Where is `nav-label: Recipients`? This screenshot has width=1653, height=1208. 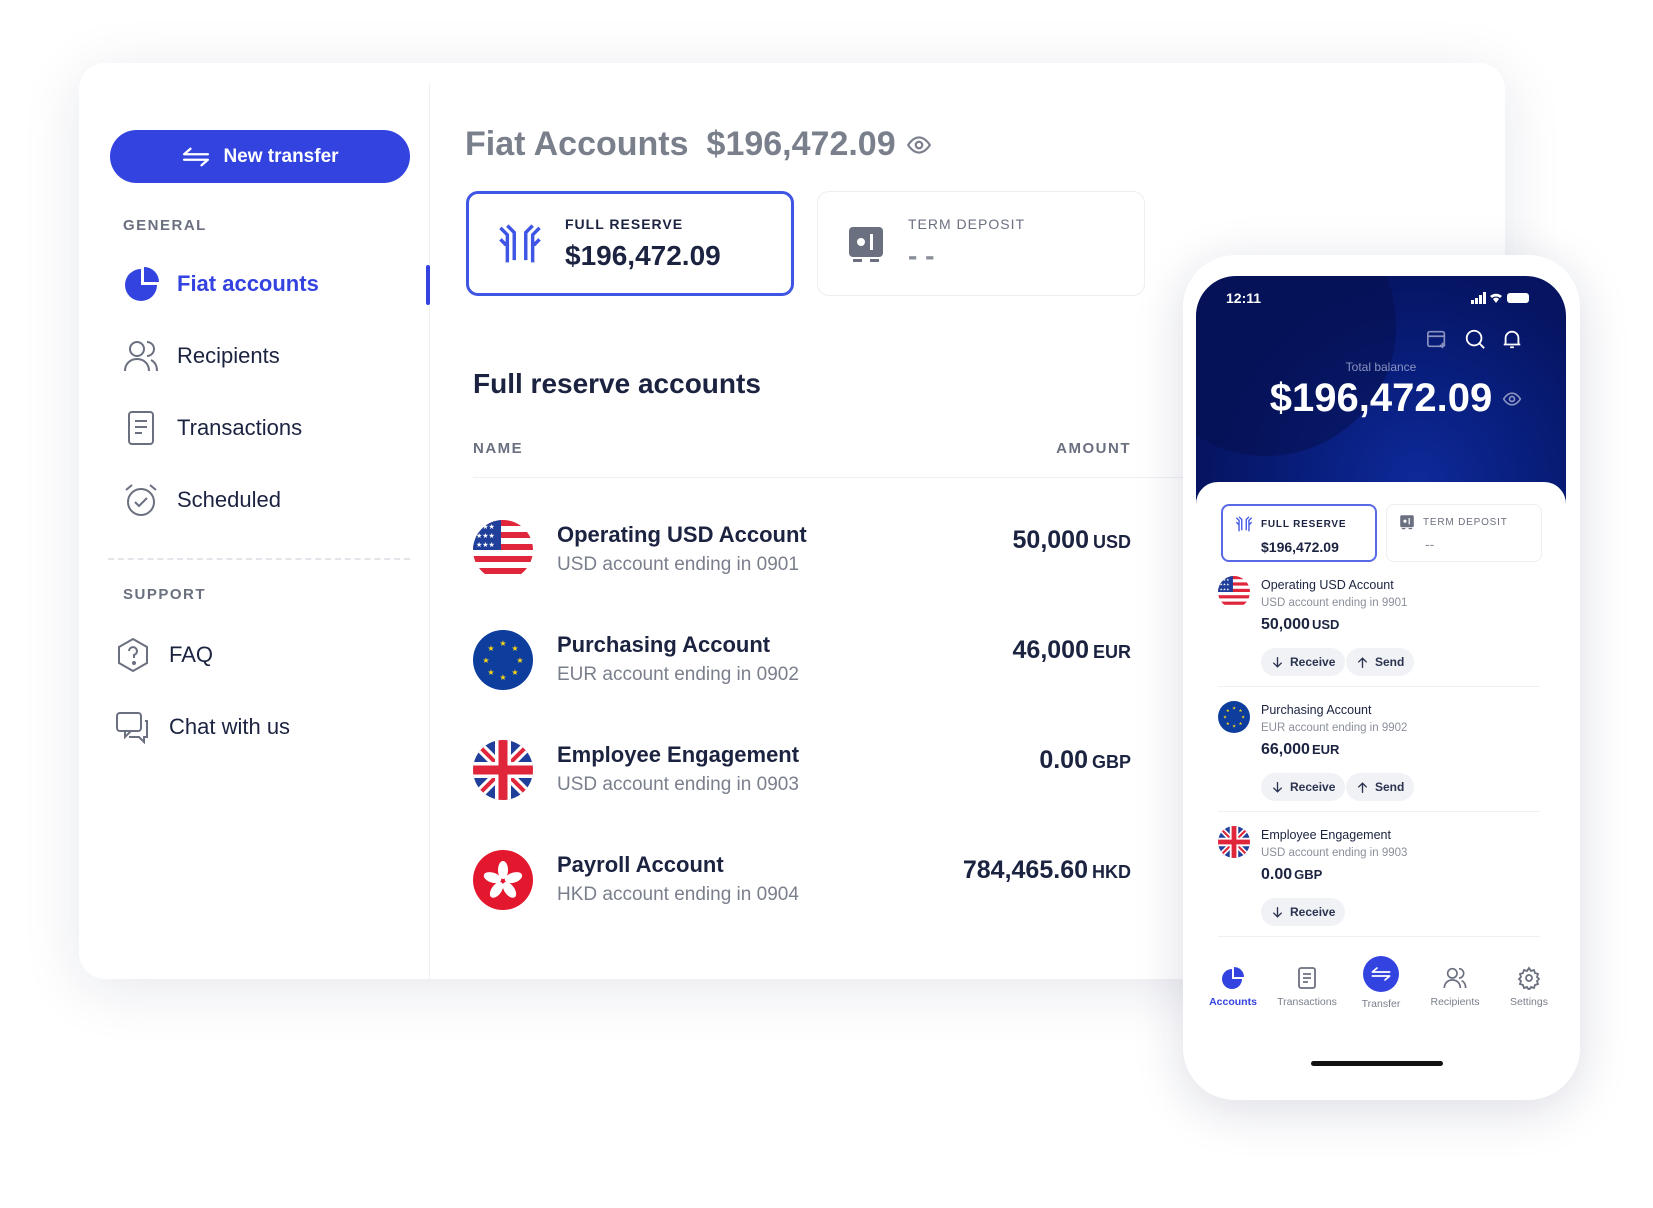 nav-label: Recipients is located at coordinates (1455, 1002).